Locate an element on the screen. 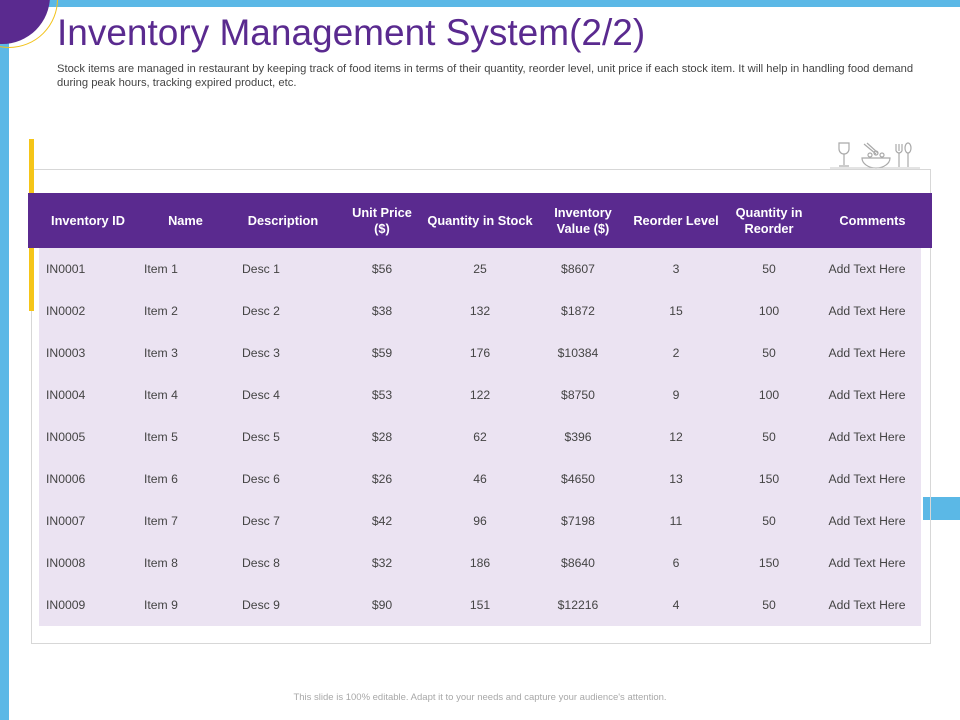  table-cell: 13 is located at coordinates (676, 479).